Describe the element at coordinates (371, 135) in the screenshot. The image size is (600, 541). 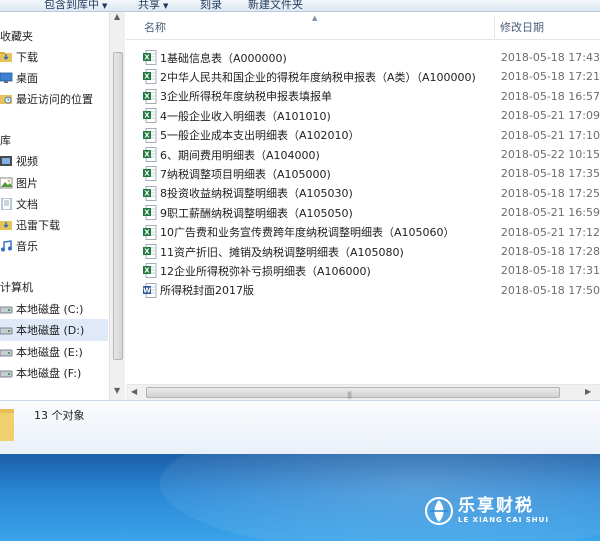
I see `file-row: X 5一般企业成本支出明细表（A102010） 2018-05-21 17:10` at that location.